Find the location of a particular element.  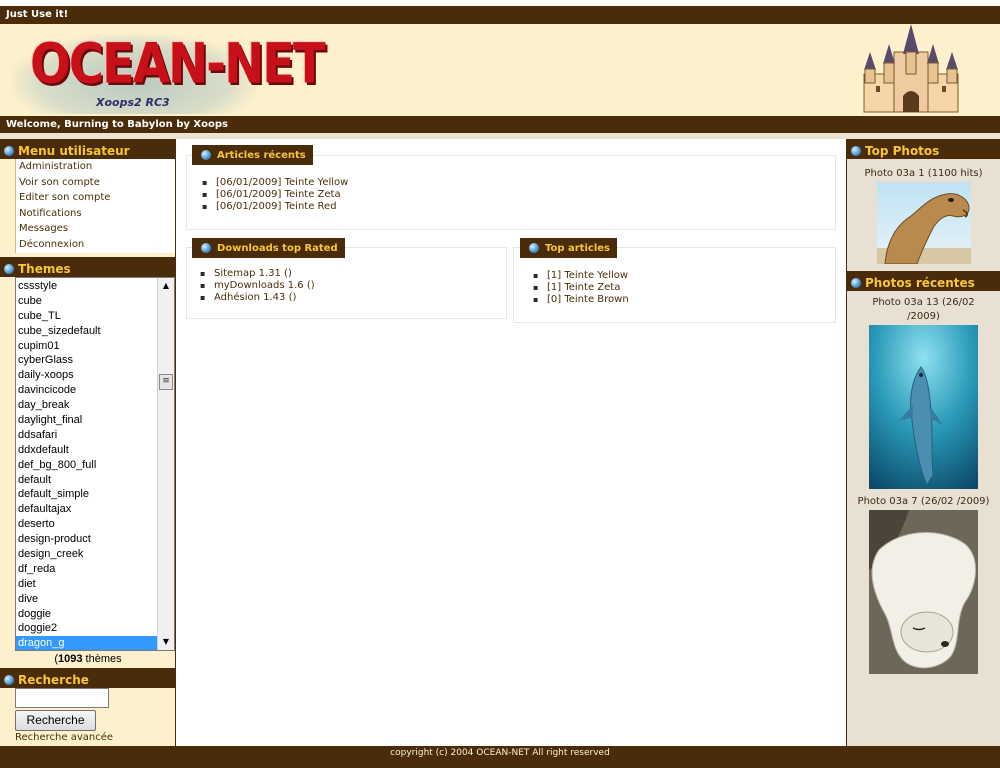

search-input is located at coordinates (62, 698).